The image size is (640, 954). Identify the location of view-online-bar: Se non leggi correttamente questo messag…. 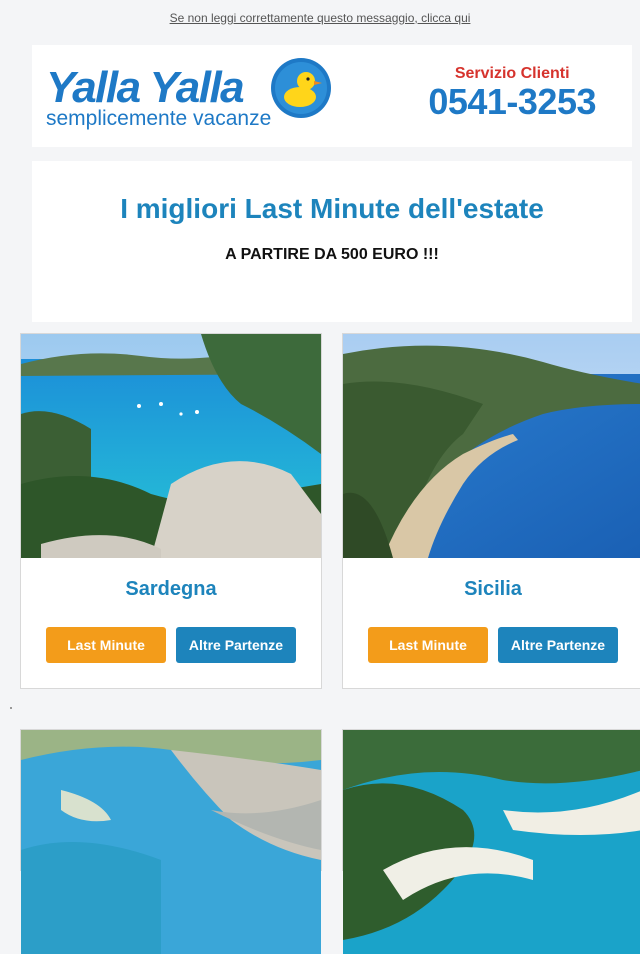
(320, 18).